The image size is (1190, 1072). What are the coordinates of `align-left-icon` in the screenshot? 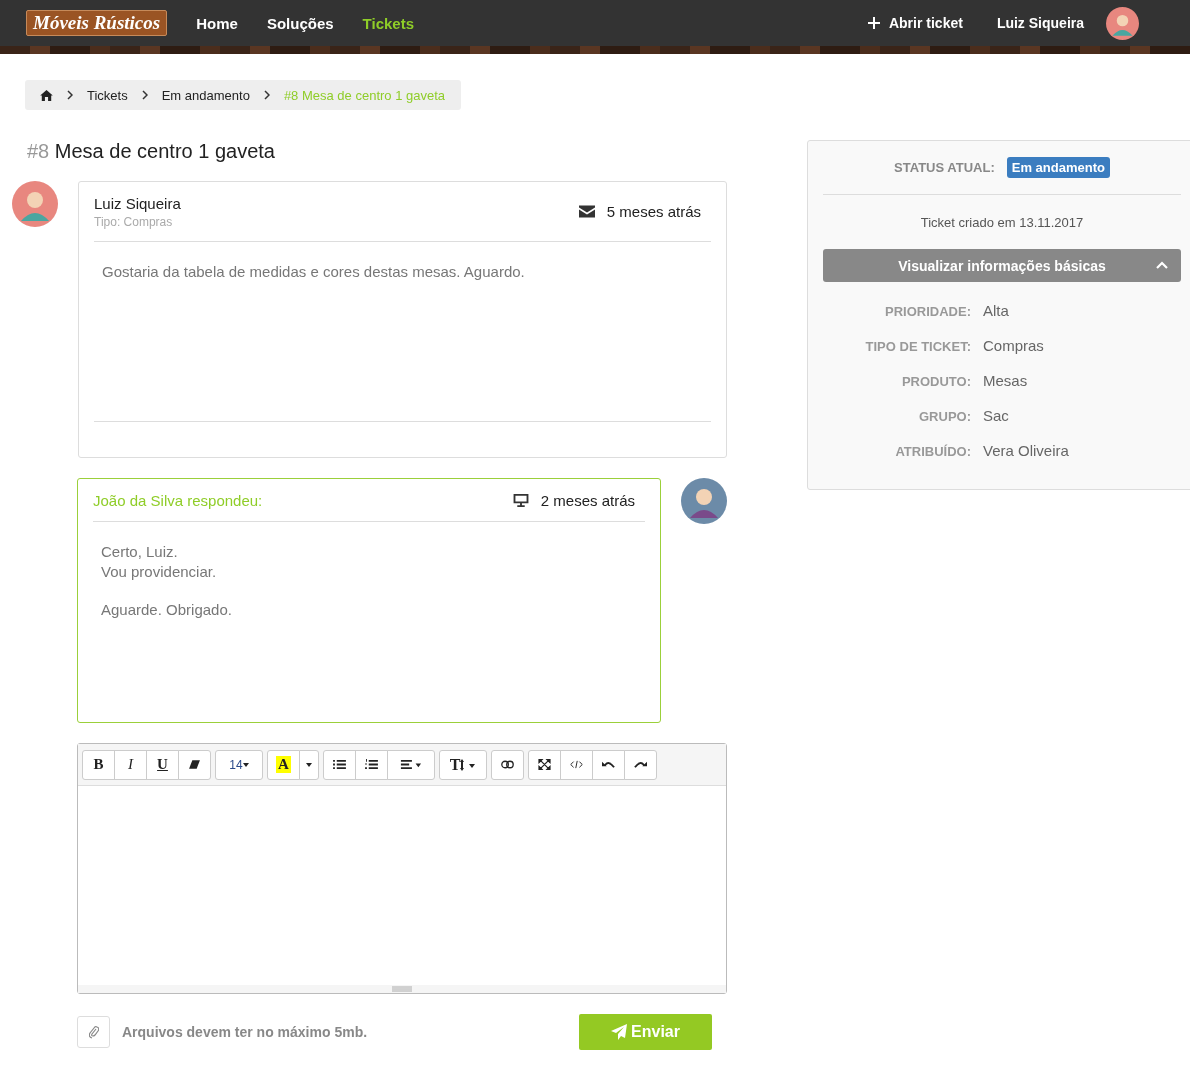 It's located at (411, 764).